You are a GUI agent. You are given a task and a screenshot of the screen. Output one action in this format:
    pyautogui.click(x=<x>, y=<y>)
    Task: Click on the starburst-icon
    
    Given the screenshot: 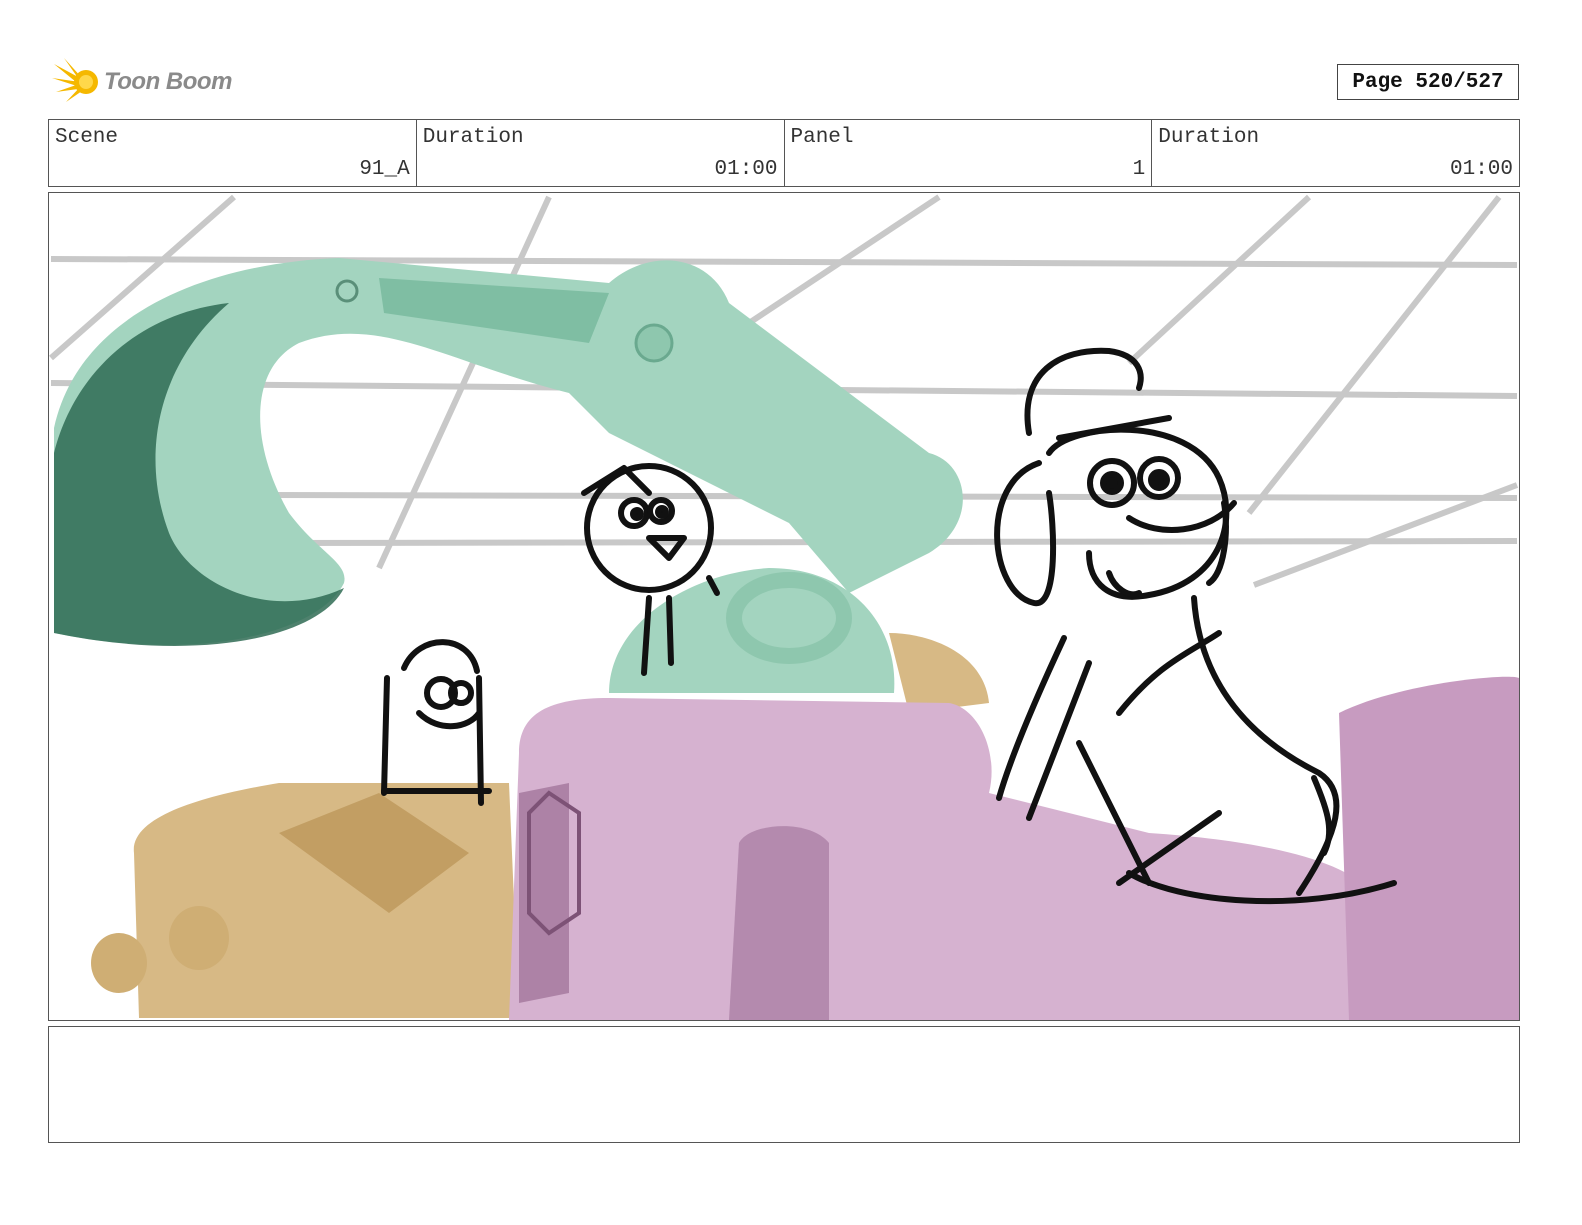 What is the action you would take?
    pyautogui.click(x=75, y=80)
    